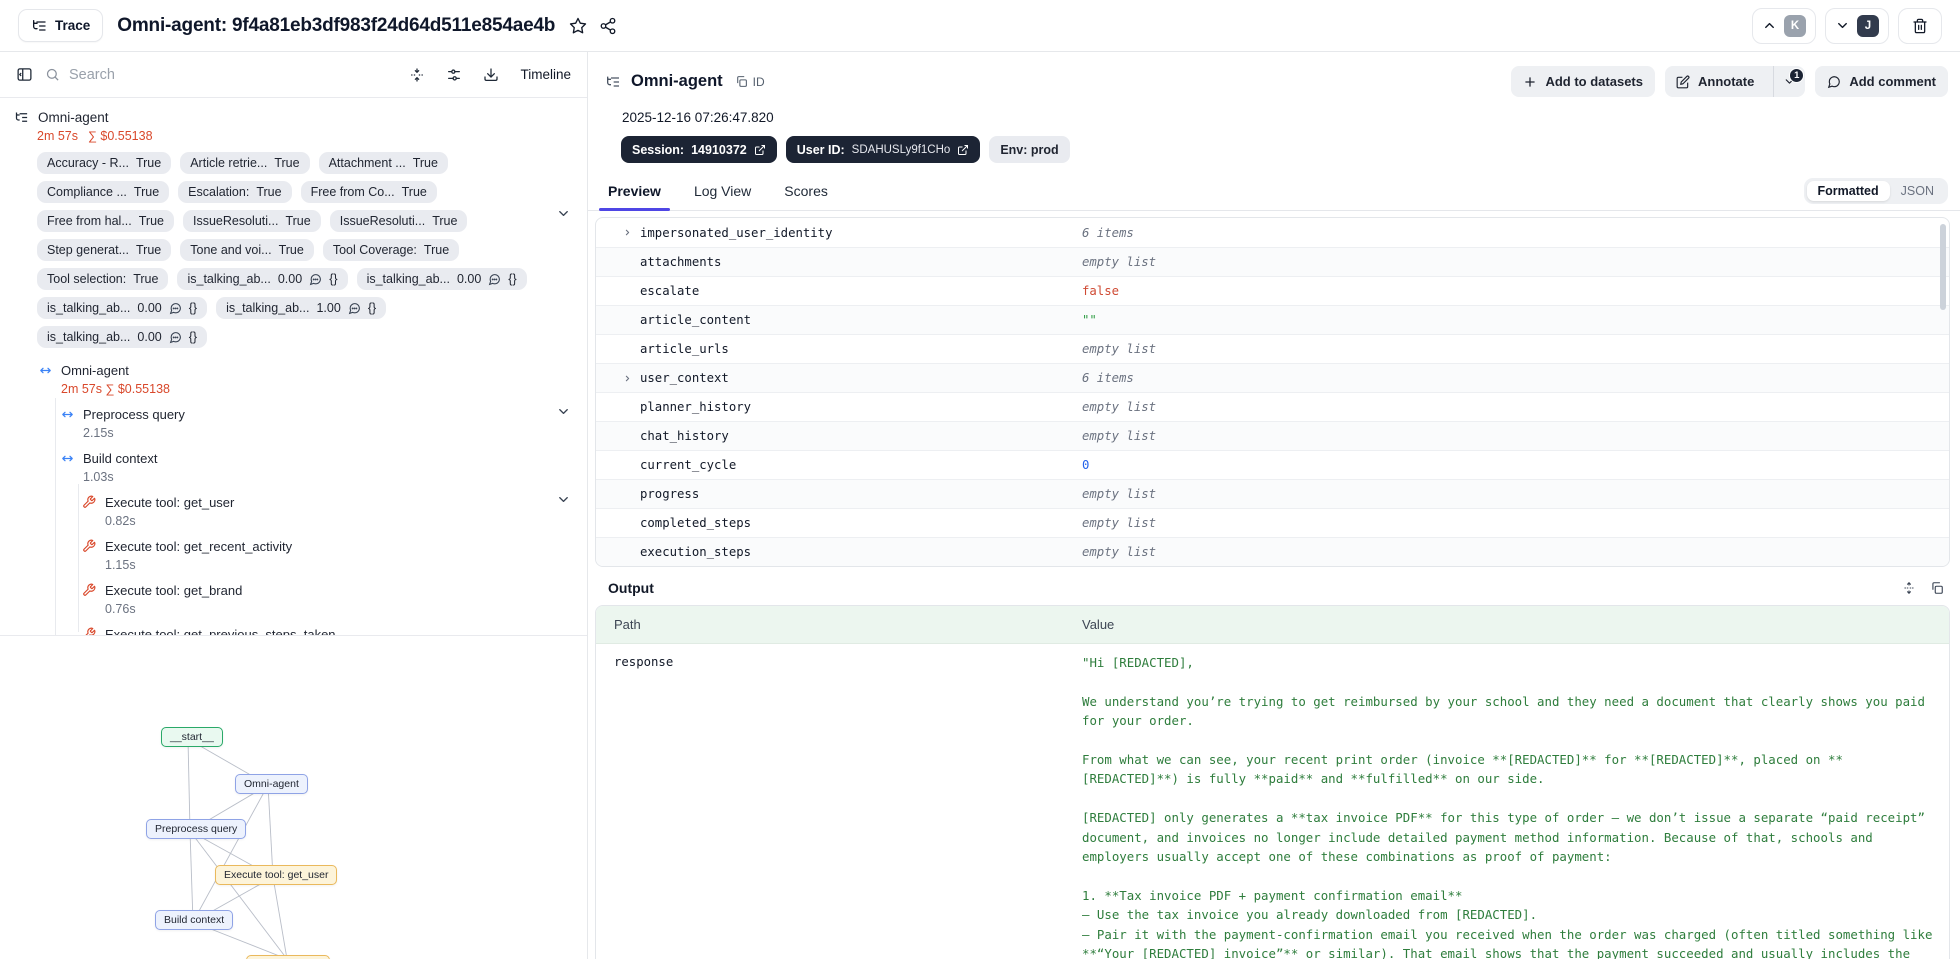 This screenshot has width=1960, height=959. Describe the element at coordinates (545, 74) in the screenshot. I see `timeline-toggle: Timeline` at that location.